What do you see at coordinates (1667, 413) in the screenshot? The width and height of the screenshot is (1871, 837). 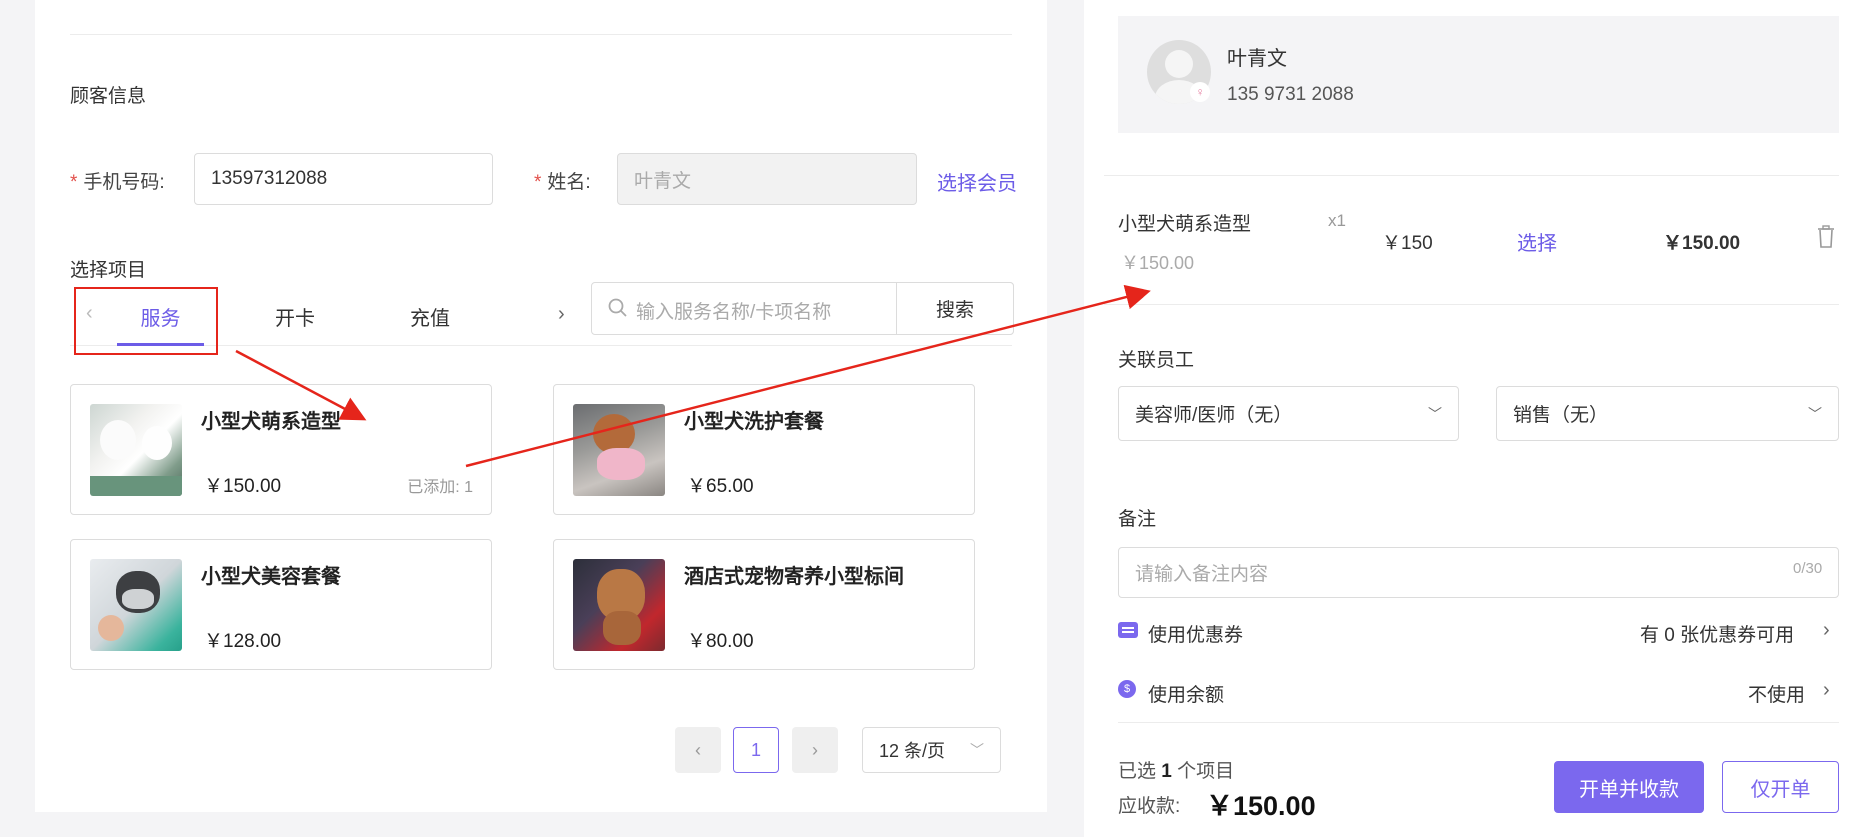 I see `sales-select: 销售（无） ﹀` at bounding box center [1667, 413].